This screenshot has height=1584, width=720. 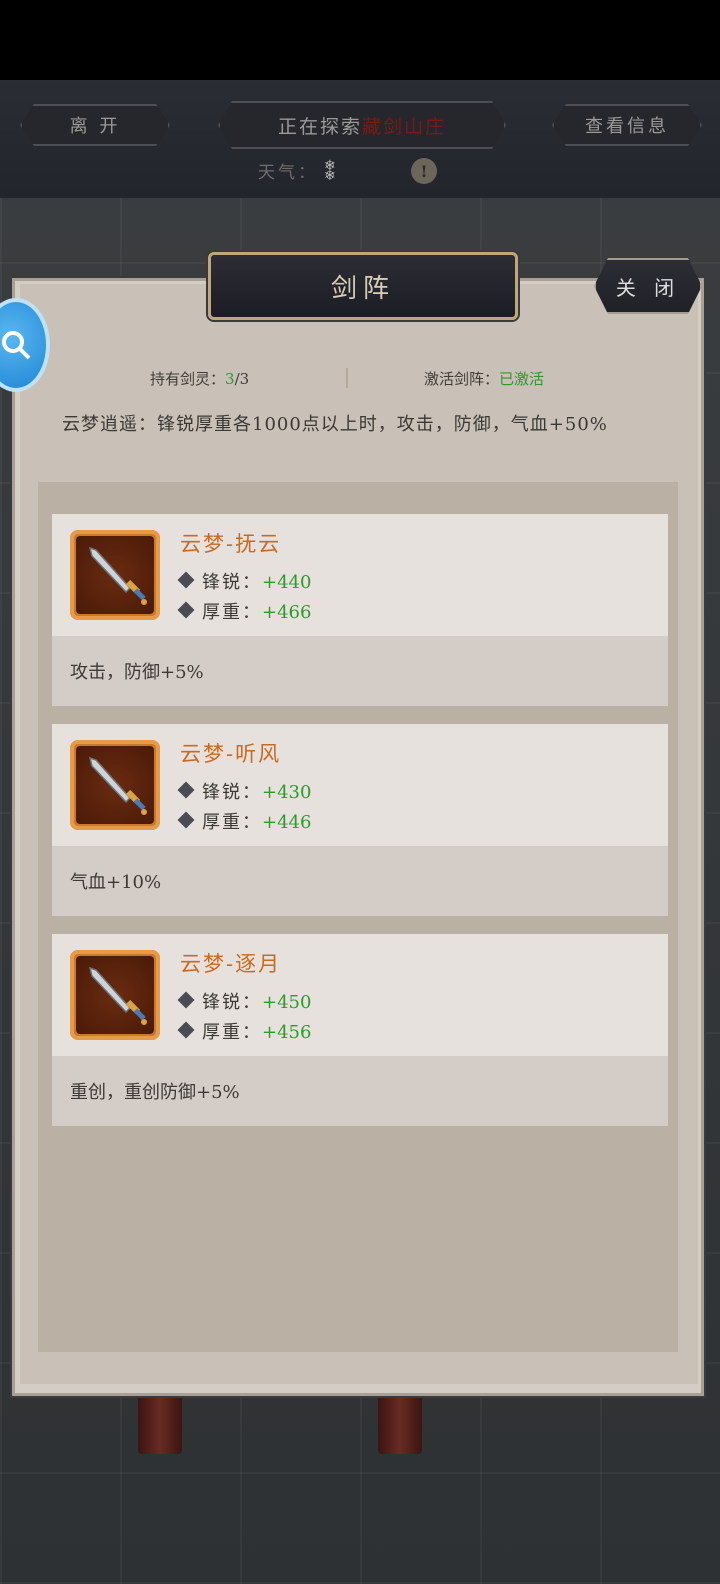 I want to click on bonus-text: 重创，重创防御+5%, so click(x=155, y=1092).